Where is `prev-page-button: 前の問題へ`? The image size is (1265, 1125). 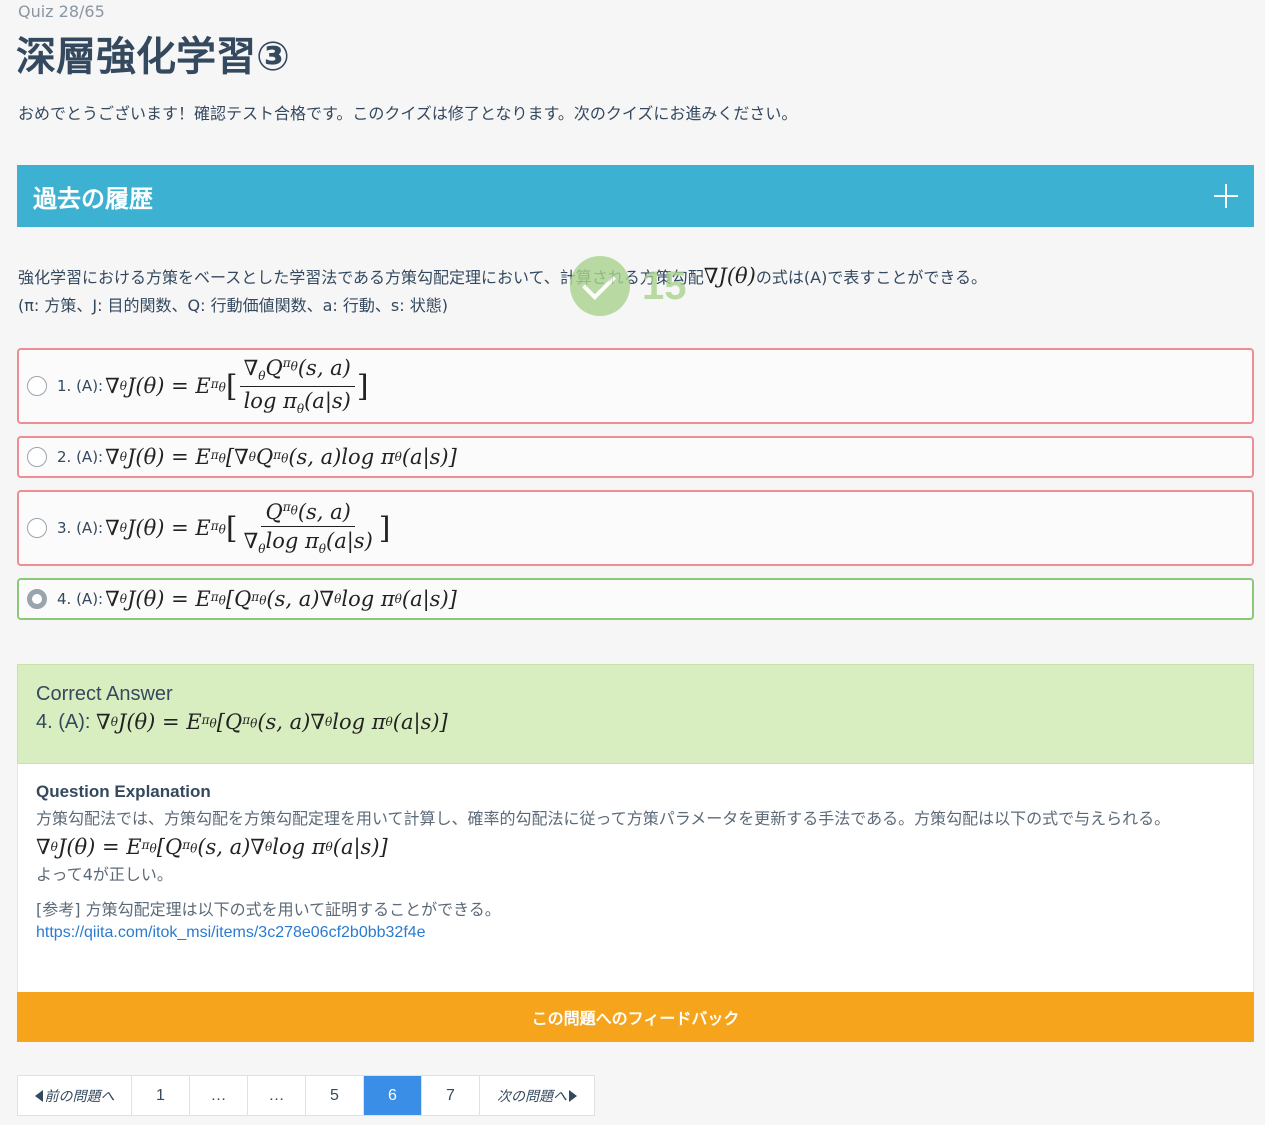
prev-page-button: 前の問題へ is located at coordinates (75, 1095).